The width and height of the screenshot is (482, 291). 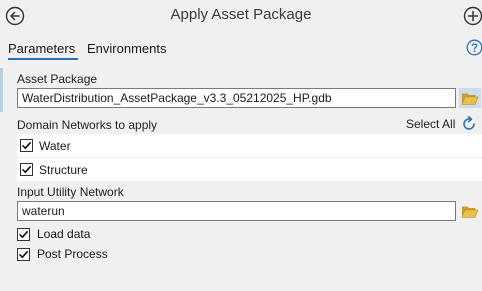 What do you see at coordinates (126, 48) in the screenshot?
I see `tab-environments: Environments` at bounding box center [126, 48].